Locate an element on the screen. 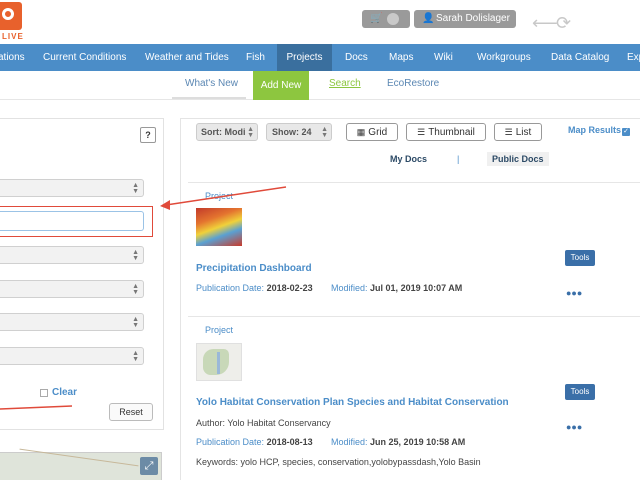  list-view-button: ☰ List is located at coordinates (518, 132).